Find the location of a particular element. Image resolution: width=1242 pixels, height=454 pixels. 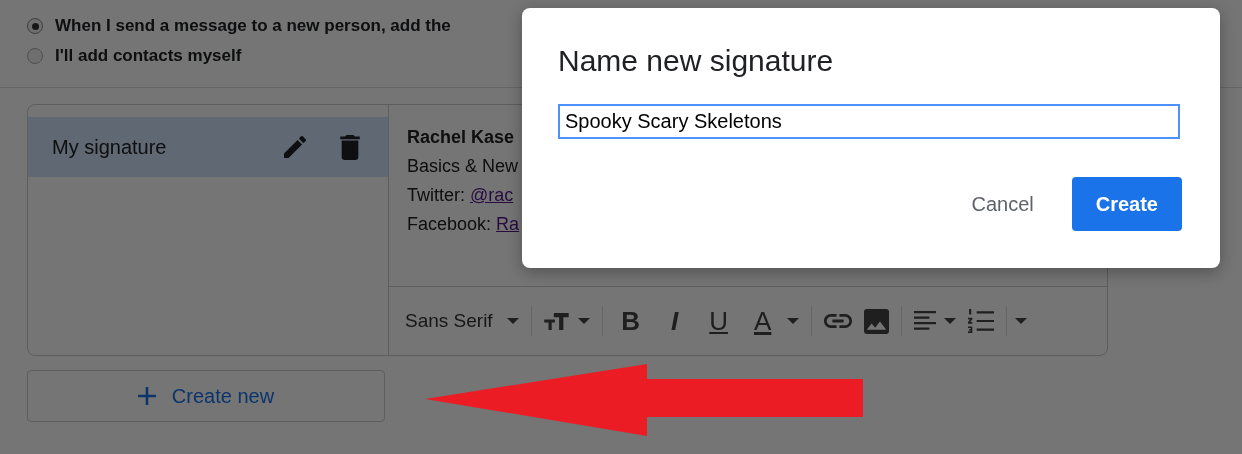

input-field: Spooky Scary Skeletons is located at coordinates (869, 121).